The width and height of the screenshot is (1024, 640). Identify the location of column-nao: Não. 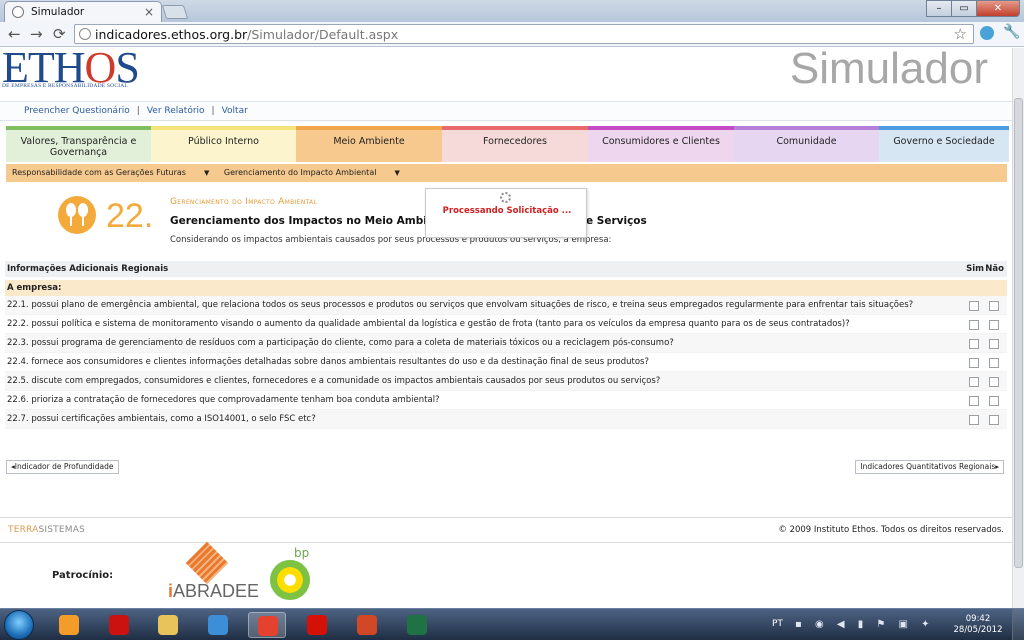
(994, 269).